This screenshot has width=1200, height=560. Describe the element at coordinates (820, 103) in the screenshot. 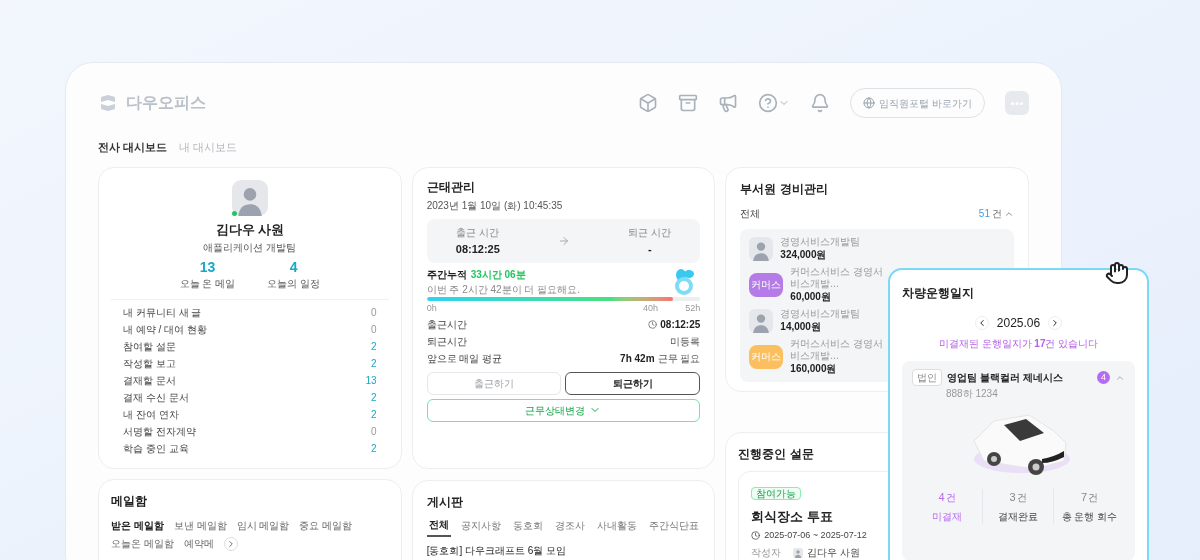

I see `notification-icon` at that location.